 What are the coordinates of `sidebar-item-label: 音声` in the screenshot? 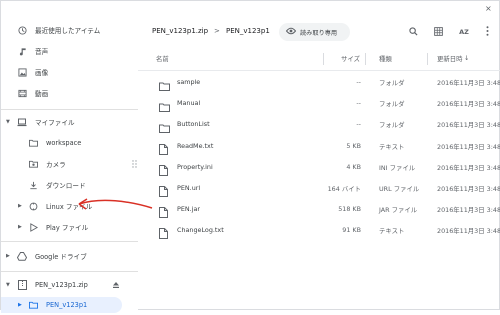 It's located at (42, 52).